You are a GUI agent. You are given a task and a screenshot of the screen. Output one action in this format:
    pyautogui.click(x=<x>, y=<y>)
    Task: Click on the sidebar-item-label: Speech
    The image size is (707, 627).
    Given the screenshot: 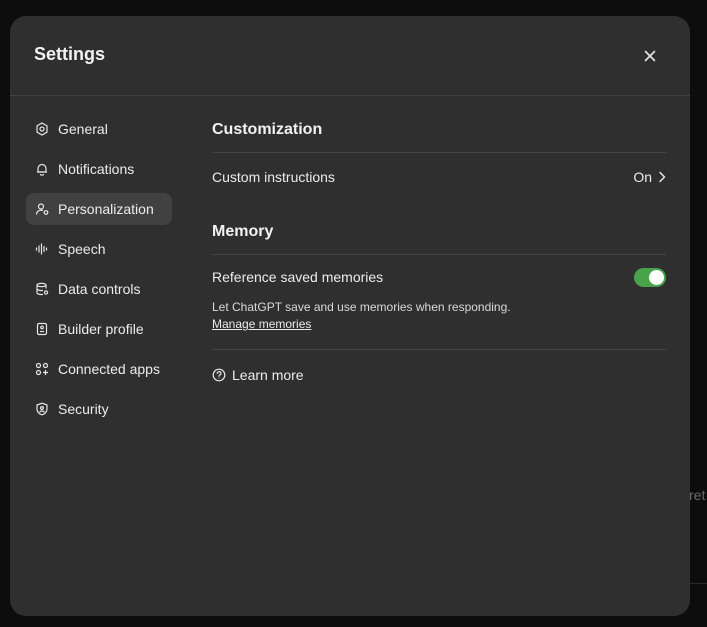 What is the action you would take?
    pyautogui.click(x=82, y=249)
    